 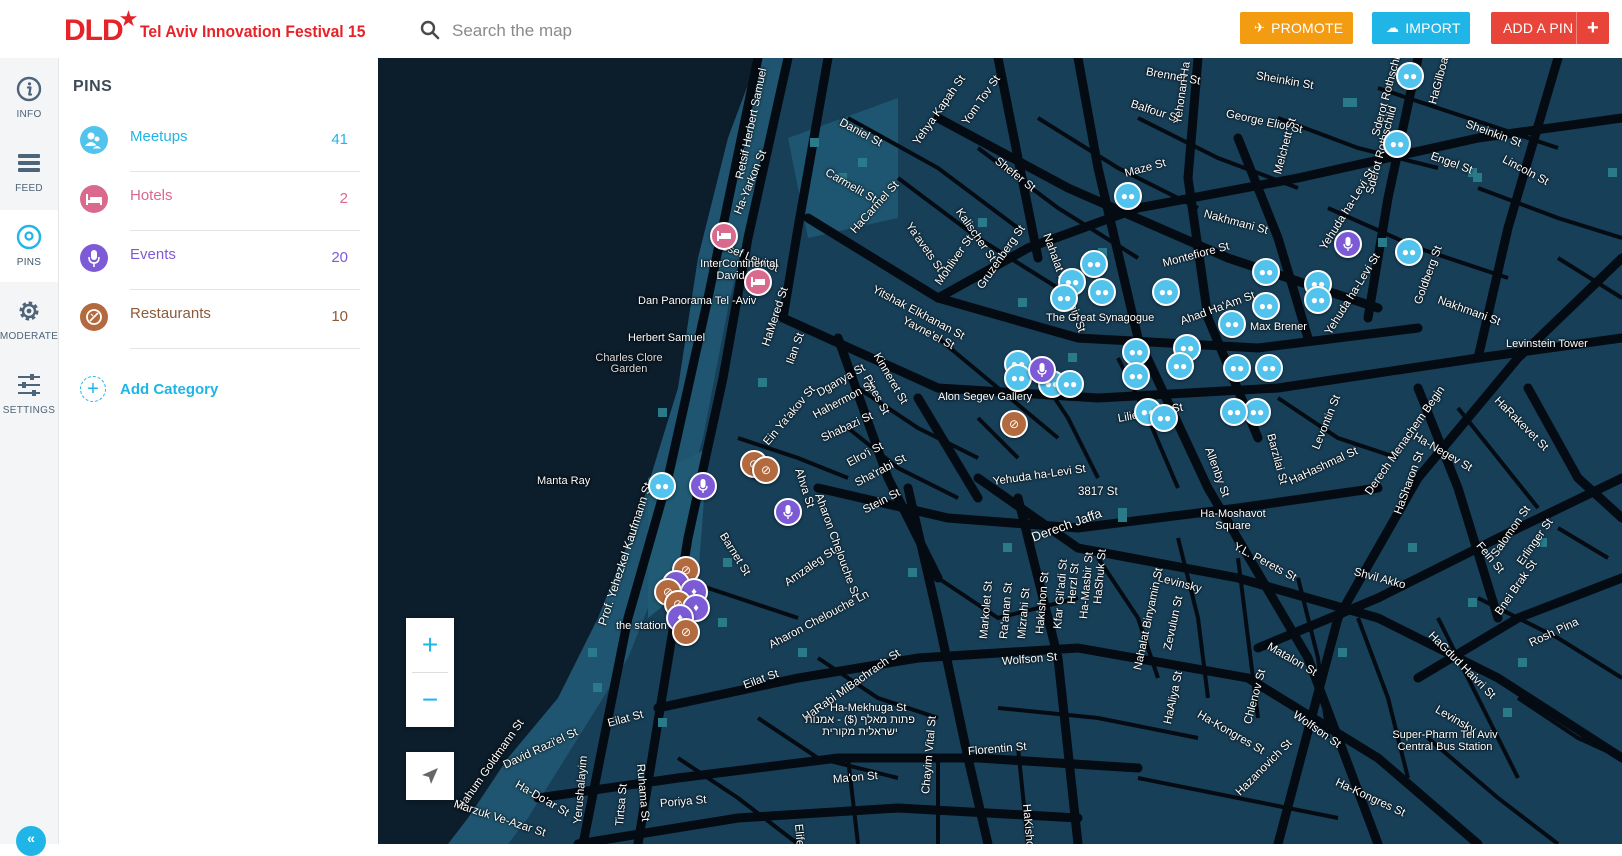 I want to click on locate-button, so click(x=430, y=776).